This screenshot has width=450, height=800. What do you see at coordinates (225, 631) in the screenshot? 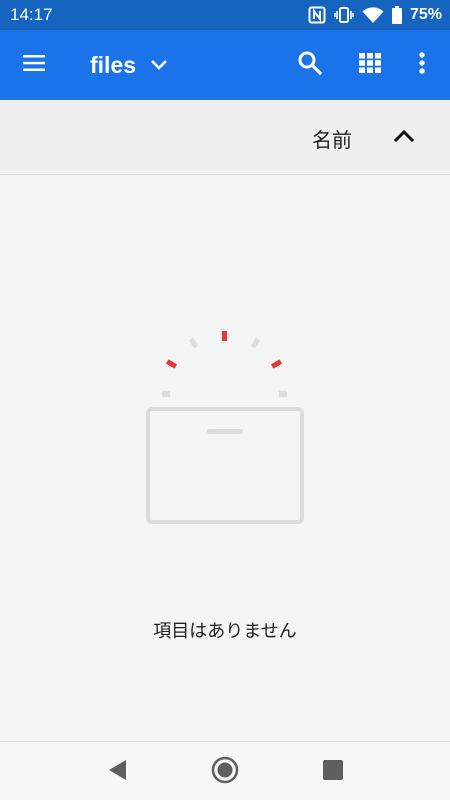
I see `empty-message: 項目はありません` at bounding box center [225, 631].